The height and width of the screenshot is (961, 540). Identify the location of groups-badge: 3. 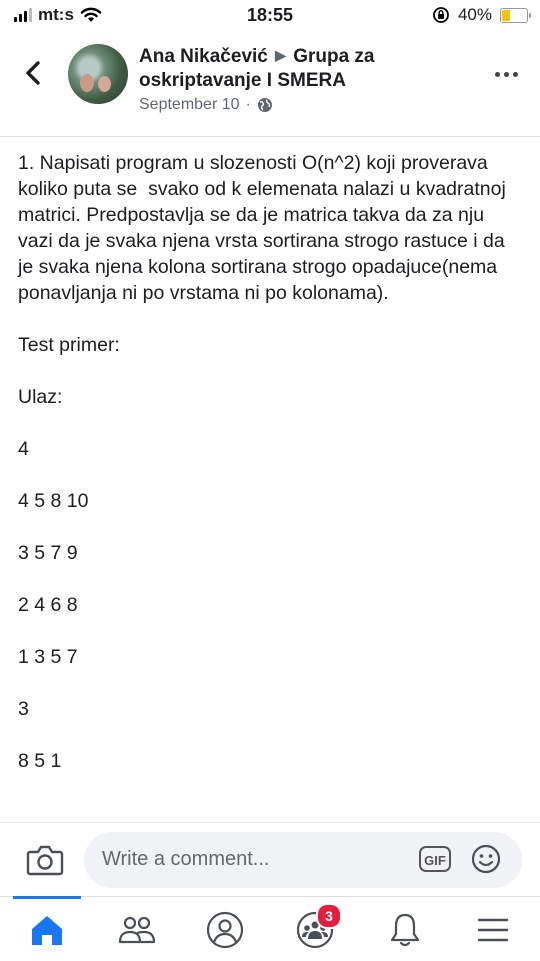
(329, 916).